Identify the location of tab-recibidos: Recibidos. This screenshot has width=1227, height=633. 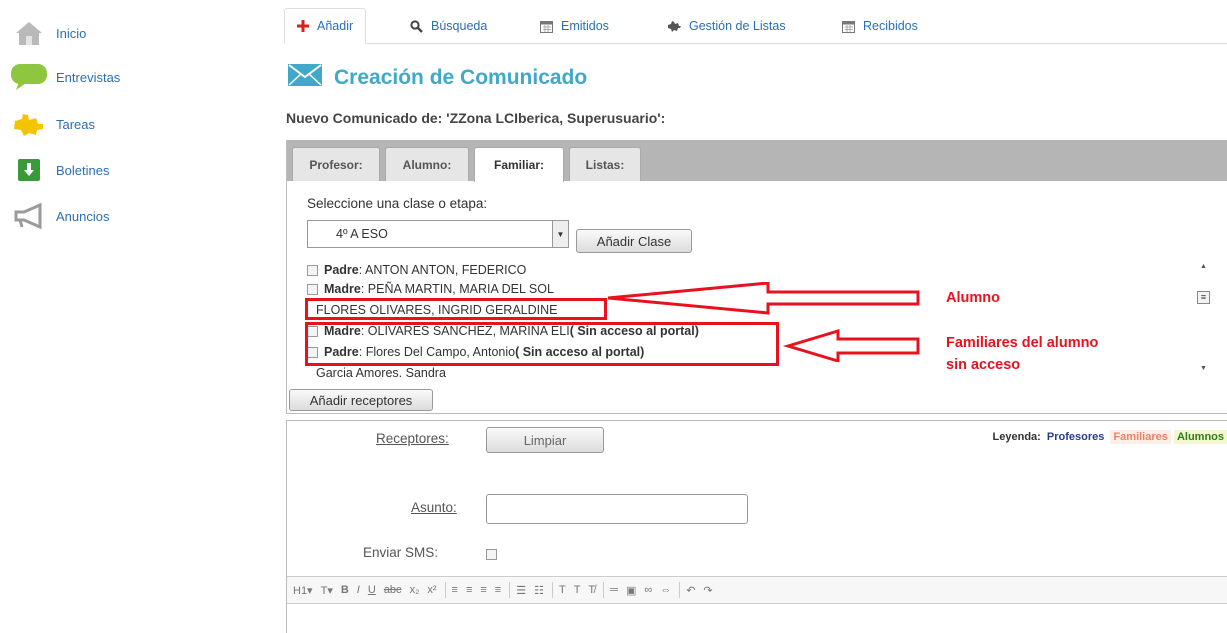
(880, 26).